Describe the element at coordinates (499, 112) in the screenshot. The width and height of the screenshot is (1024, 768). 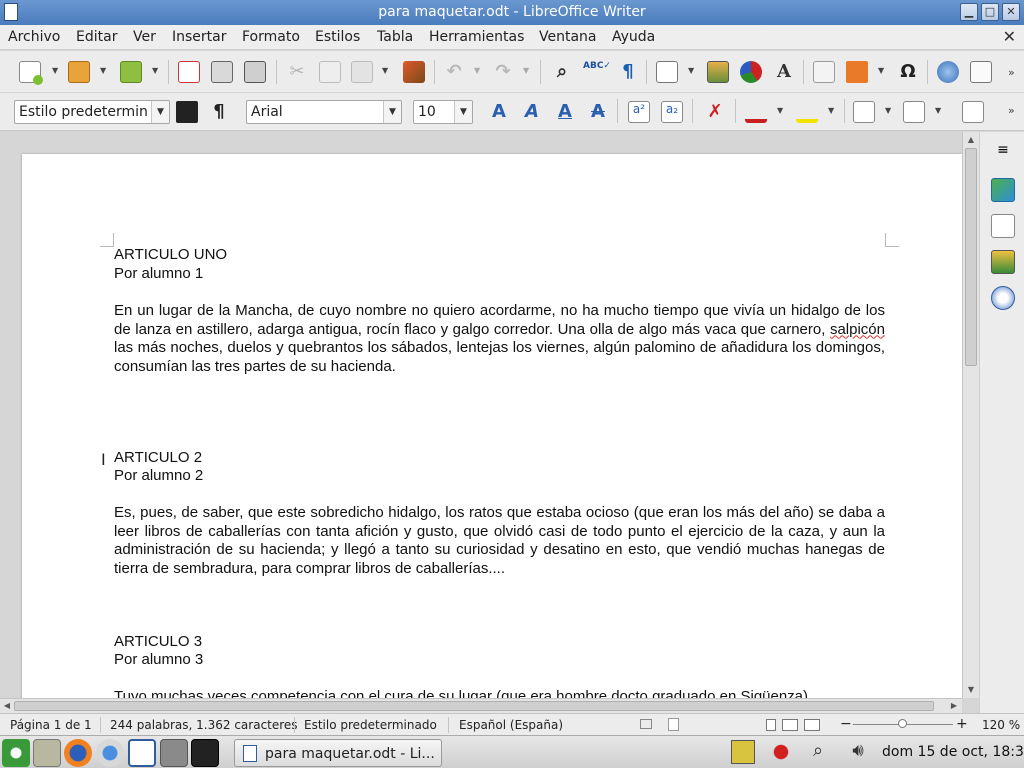
I see `bold-icon: A` at that location.